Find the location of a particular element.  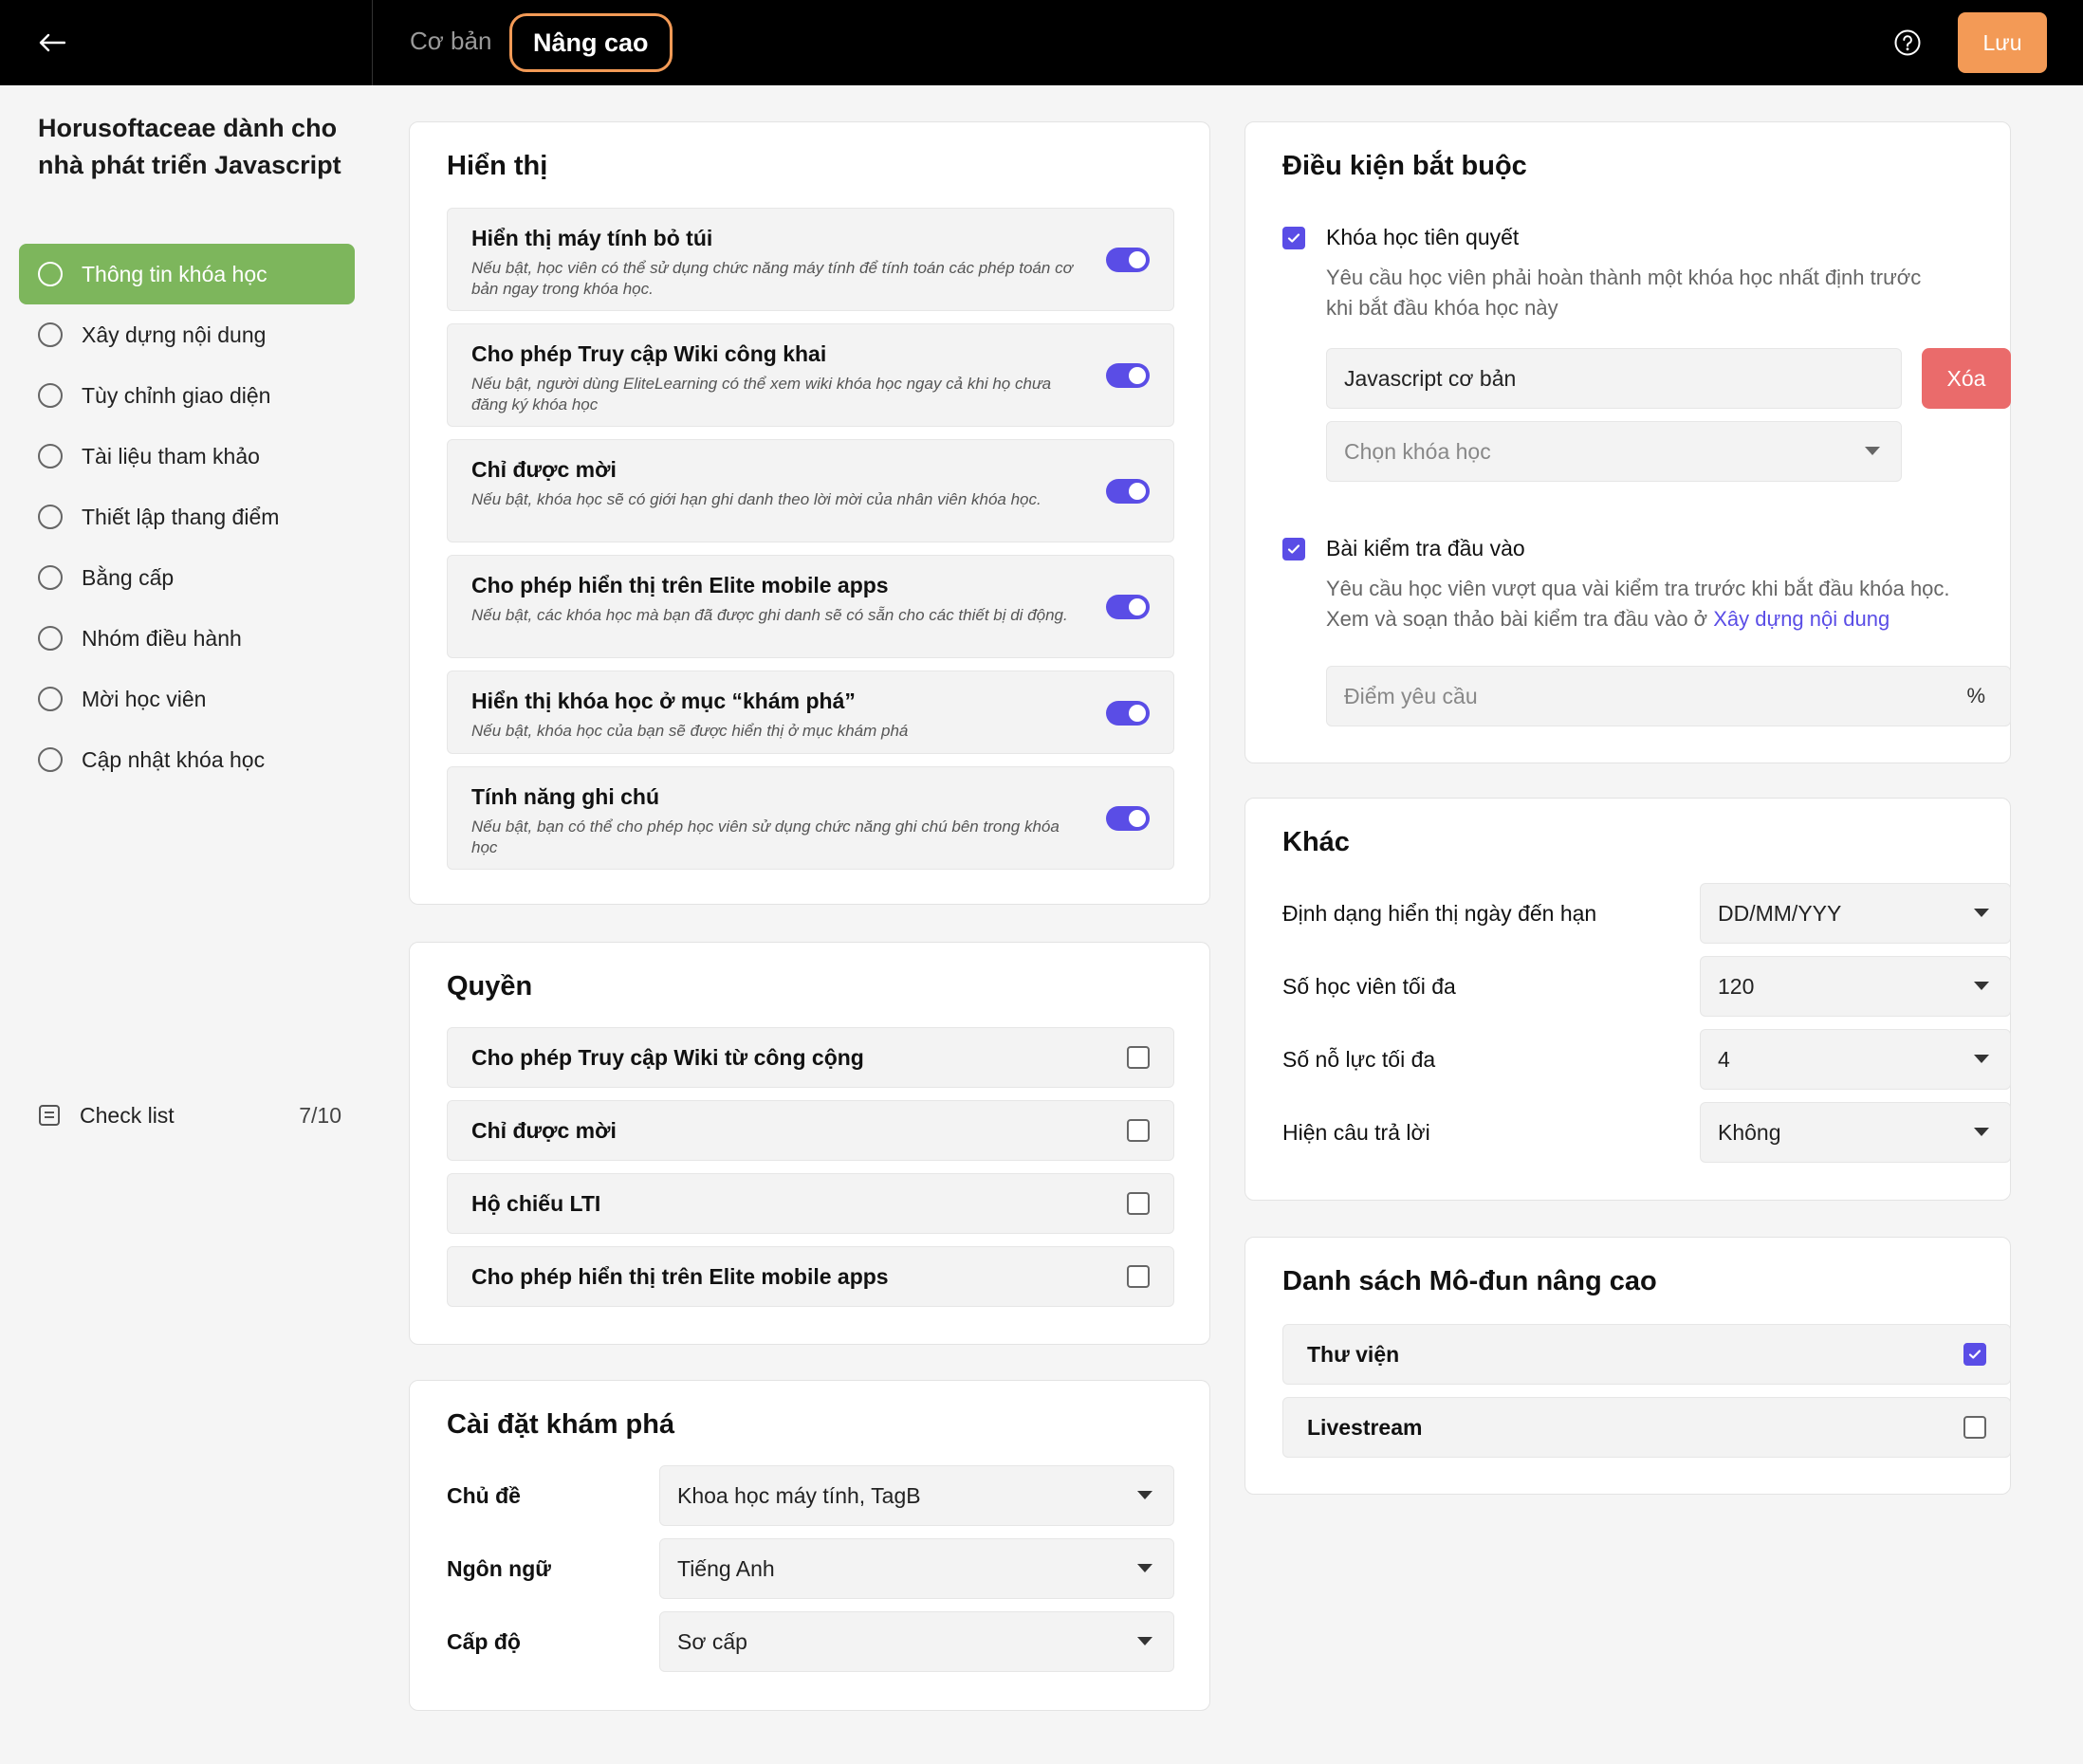

due-date-format-value: DD/MM/YYY is located at coordinates (1780, 913).